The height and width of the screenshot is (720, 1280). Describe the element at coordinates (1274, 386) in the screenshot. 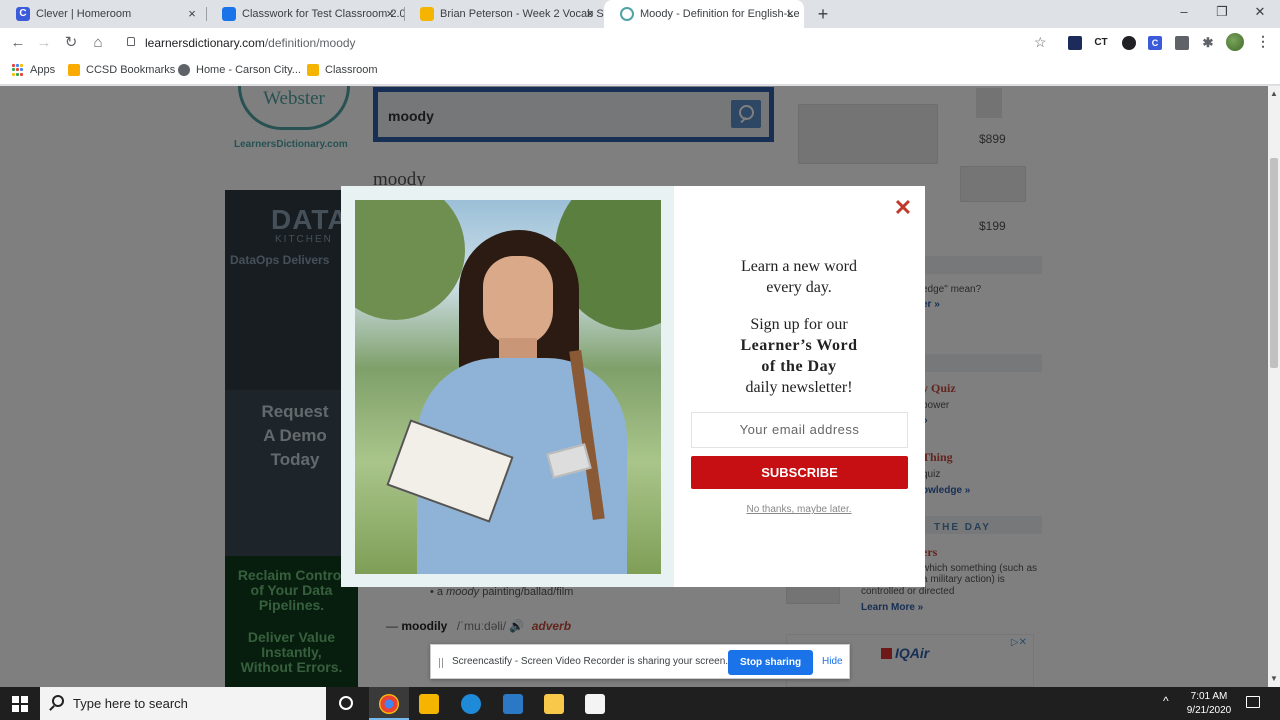

I see `page-scrollbar: ▲ ▼` at that location.